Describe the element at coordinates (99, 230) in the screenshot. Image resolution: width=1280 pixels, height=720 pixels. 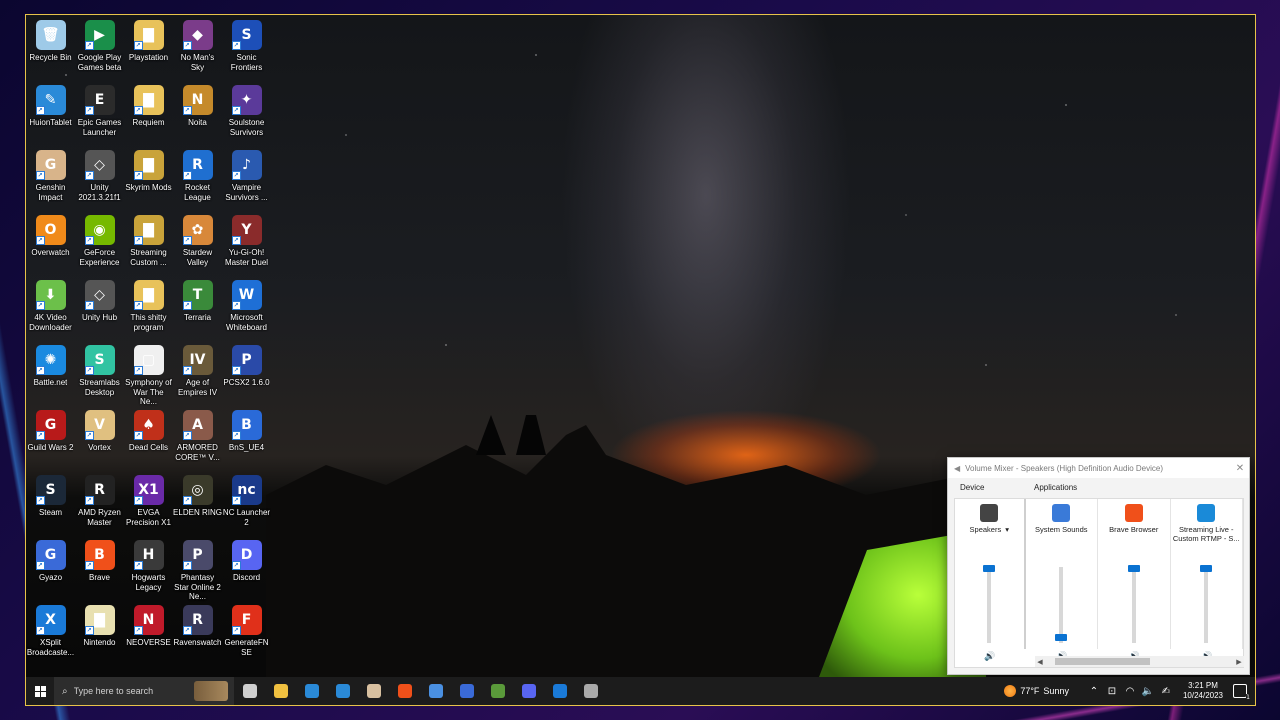
I see `app-icon: ◉ ↗` at that location.